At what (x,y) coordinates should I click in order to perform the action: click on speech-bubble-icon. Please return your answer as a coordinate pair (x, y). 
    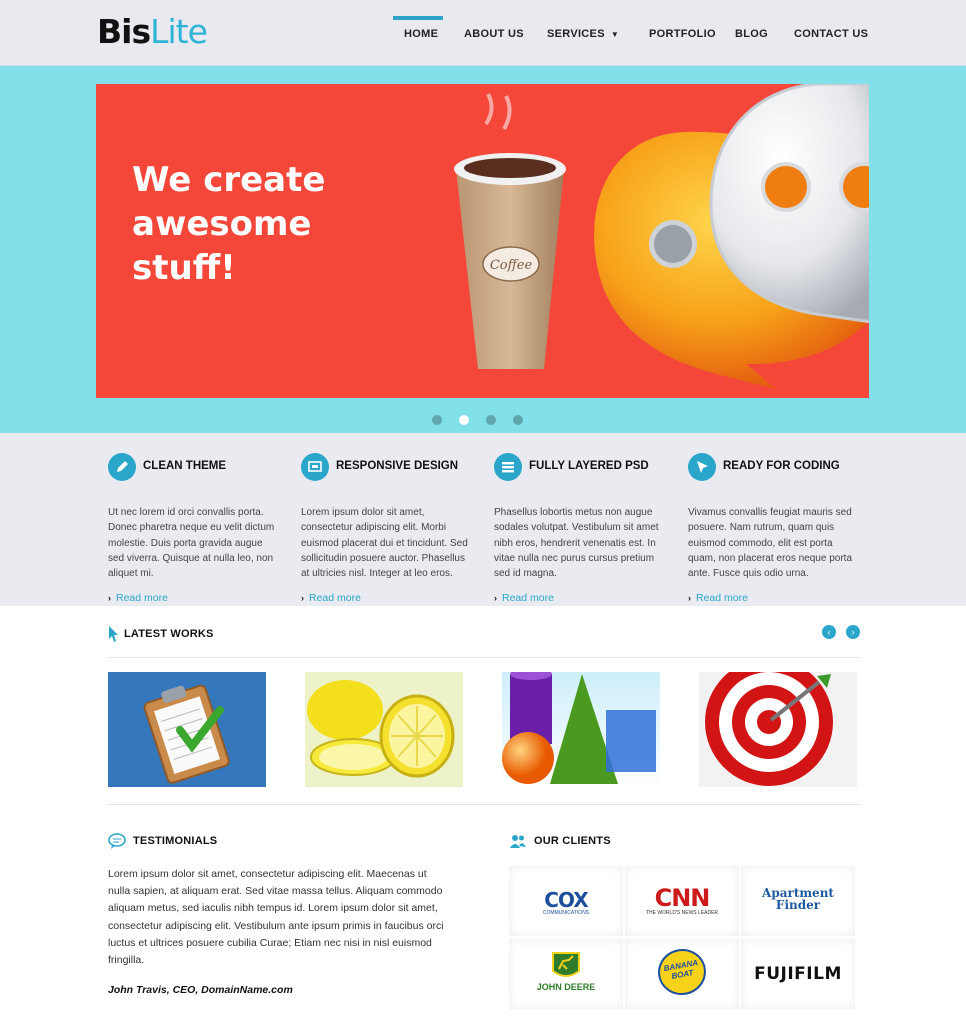
    Looking at the image, I should click on (117, 841).